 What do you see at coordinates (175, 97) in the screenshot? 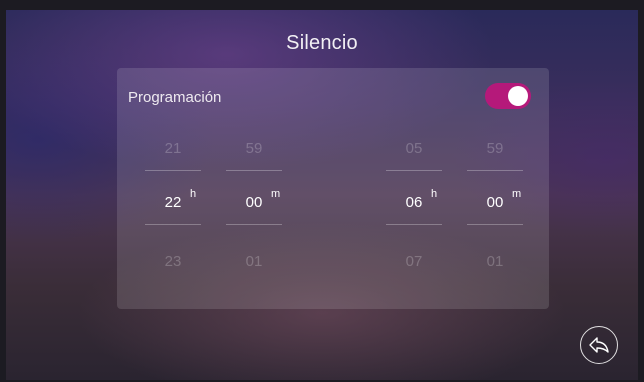
I see `schedule-label: Programación` at bounding box center [175, 97].